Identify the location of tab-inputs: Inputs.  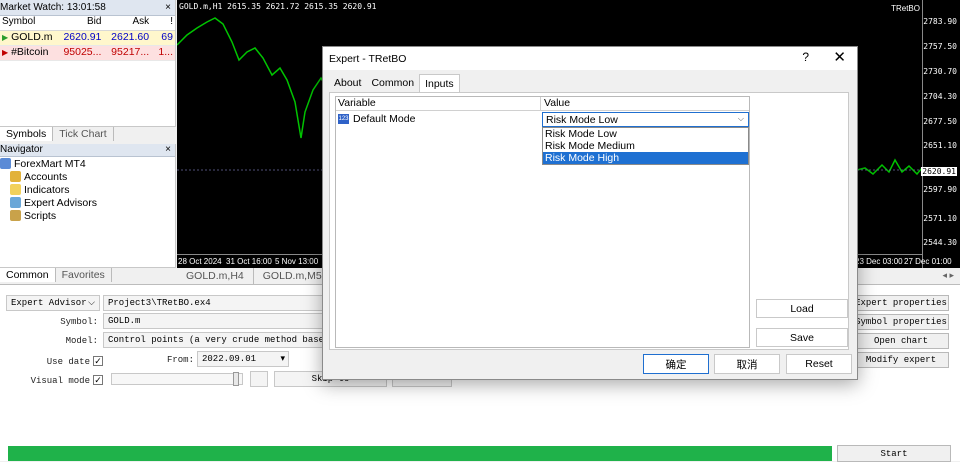
(439, 83).